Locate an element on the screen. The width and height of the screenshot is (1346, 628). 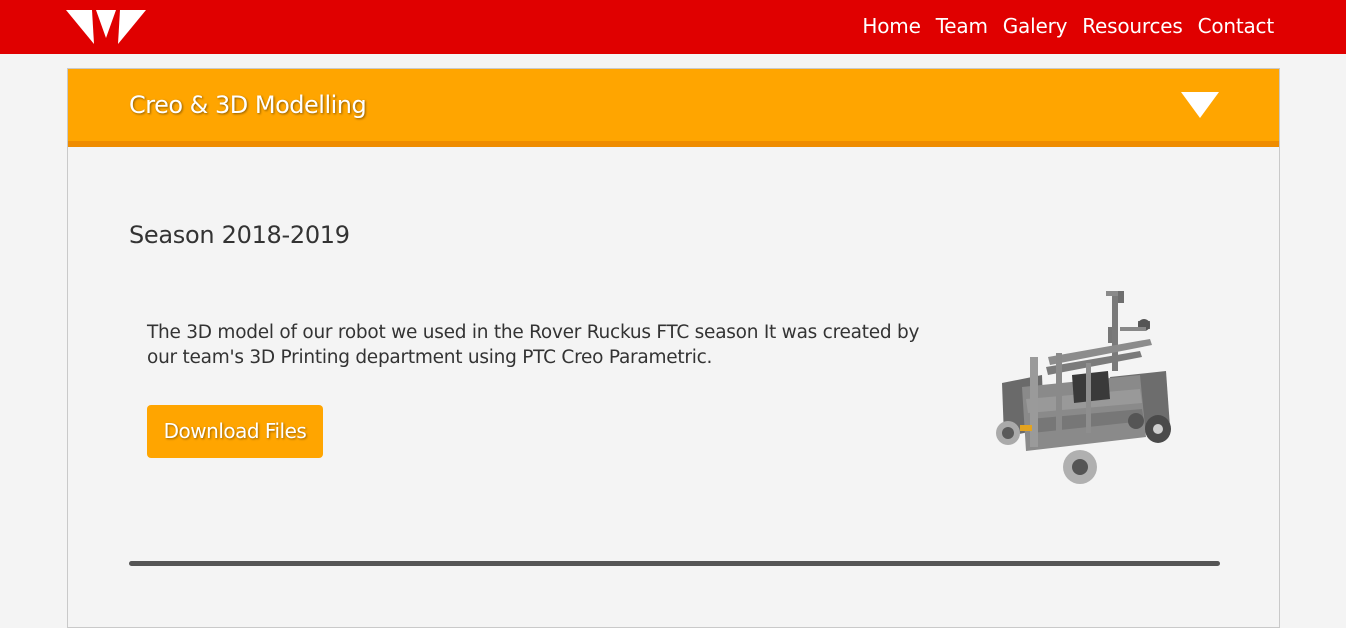
nav-galery-link: Galery is located at coordinates (1035, 26).